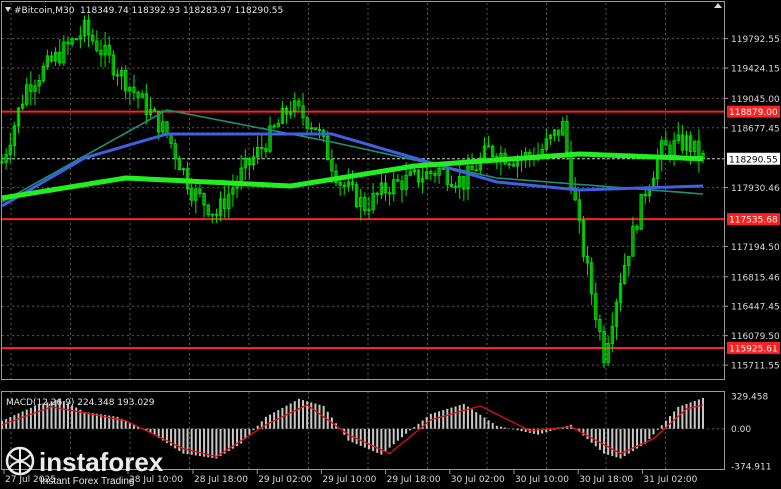 The width and height of the screenshot is (781, 489). I want to click on current-price-label: 118290.55, so click(753, 160).